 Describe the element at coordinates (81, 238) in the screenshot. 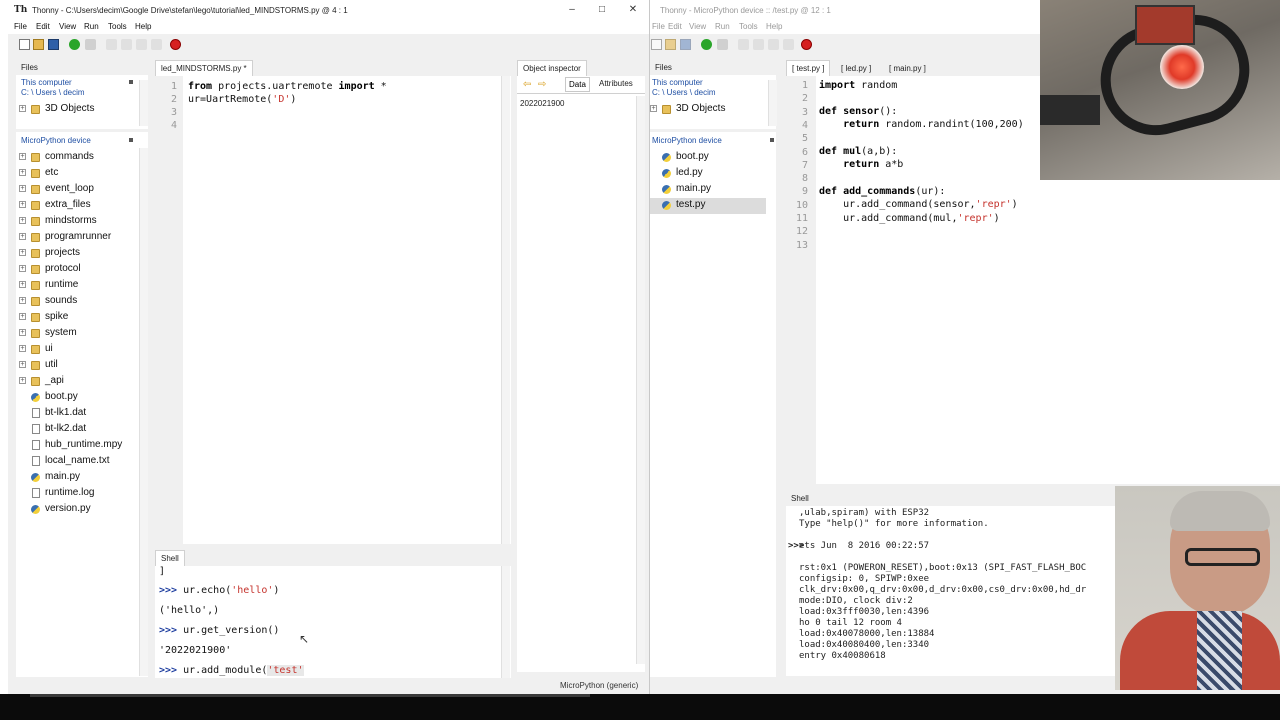

I see `folder-item-programrunner: + programrunner` at that location.